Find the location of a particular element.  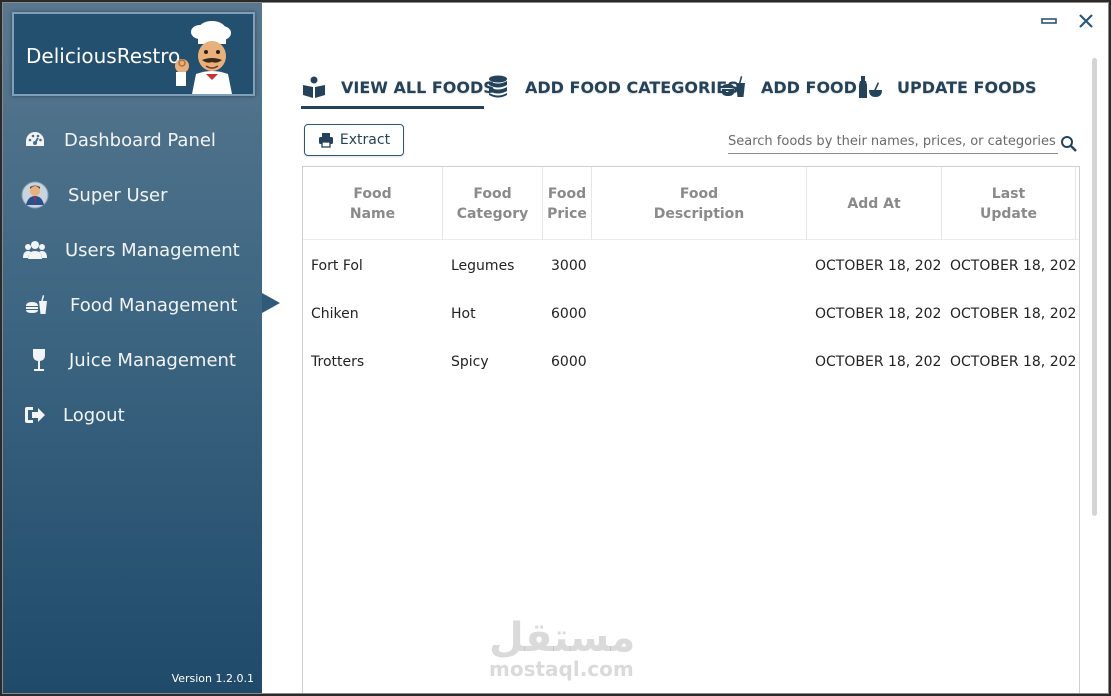

sidebar-item-label: Logout is located at coordinates (94, 415).